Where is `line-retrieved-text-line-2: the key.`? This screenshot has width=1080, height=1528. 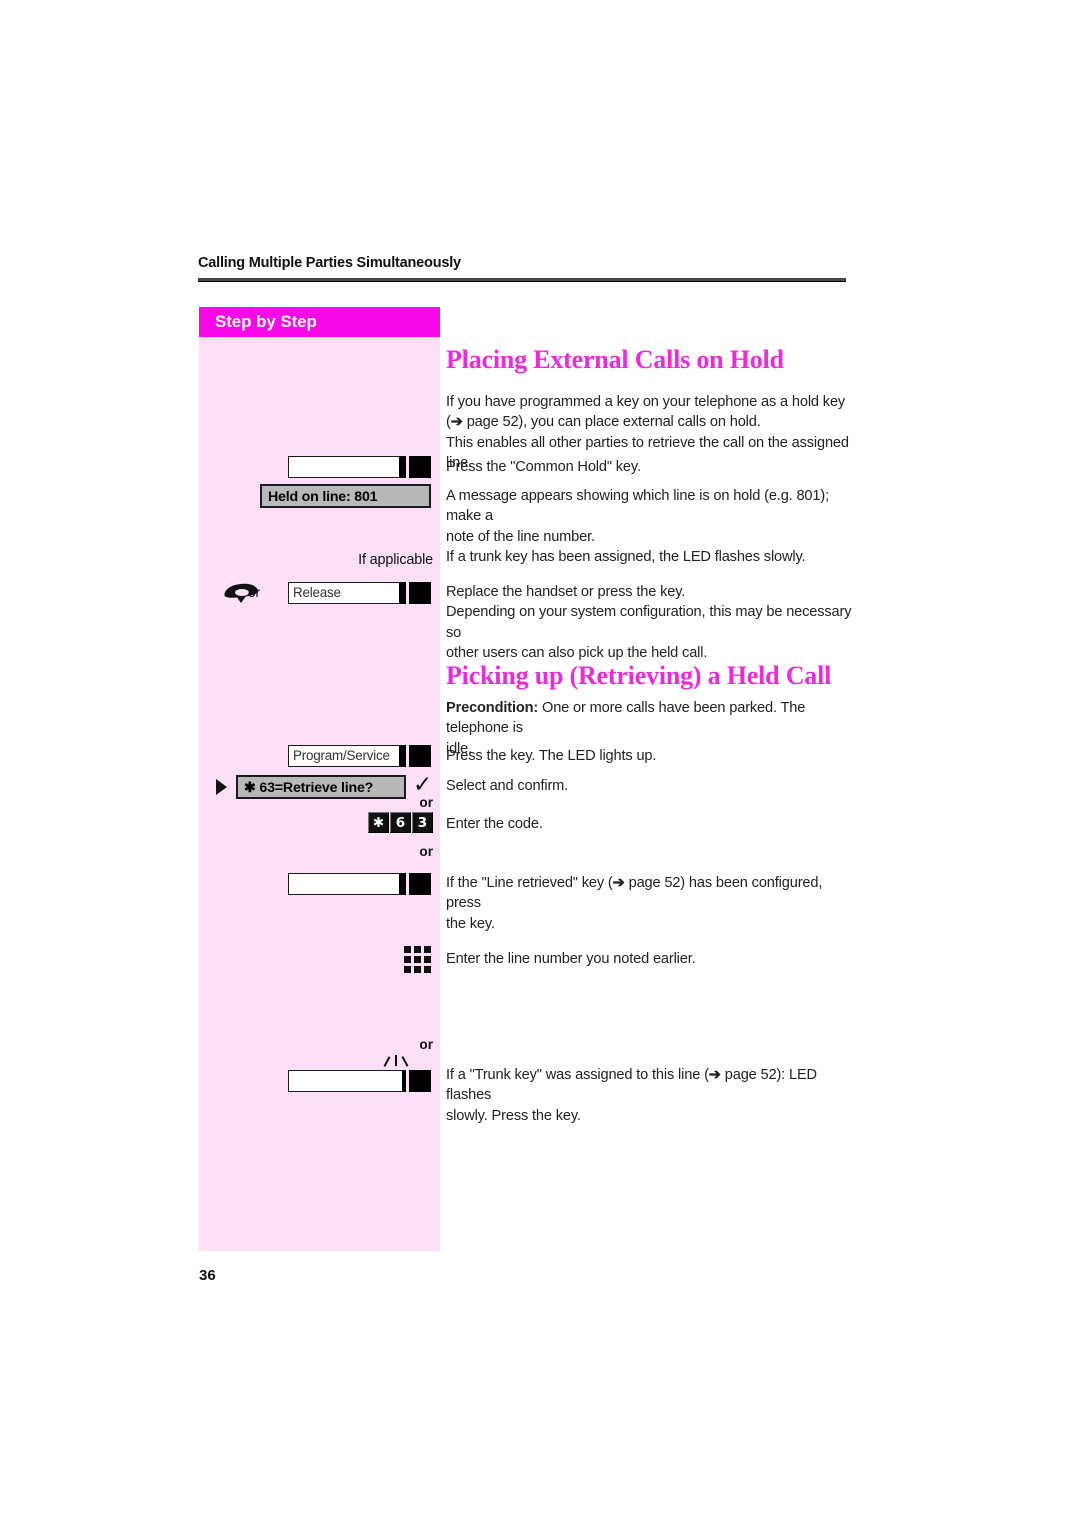 line-retrieved-text-line-2: the key. is located at coordinates (470, 923).